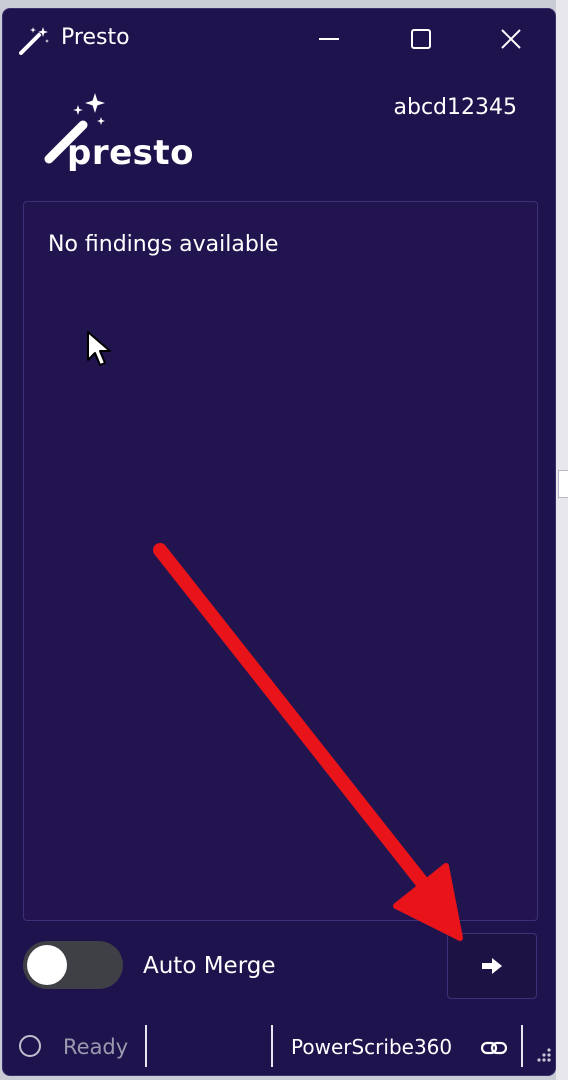  What do you see at coordinates (279, 1047) in the screenshot?
I see `status-bar: Ready PowerScribe360` at bounding box center [279, 1047].